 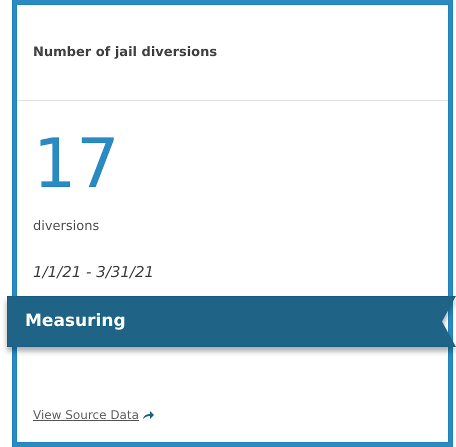 What do you see at coordinates (76, 165) in the screenshot?
I see `metric-value: 17` at bounding box center [76, 165].